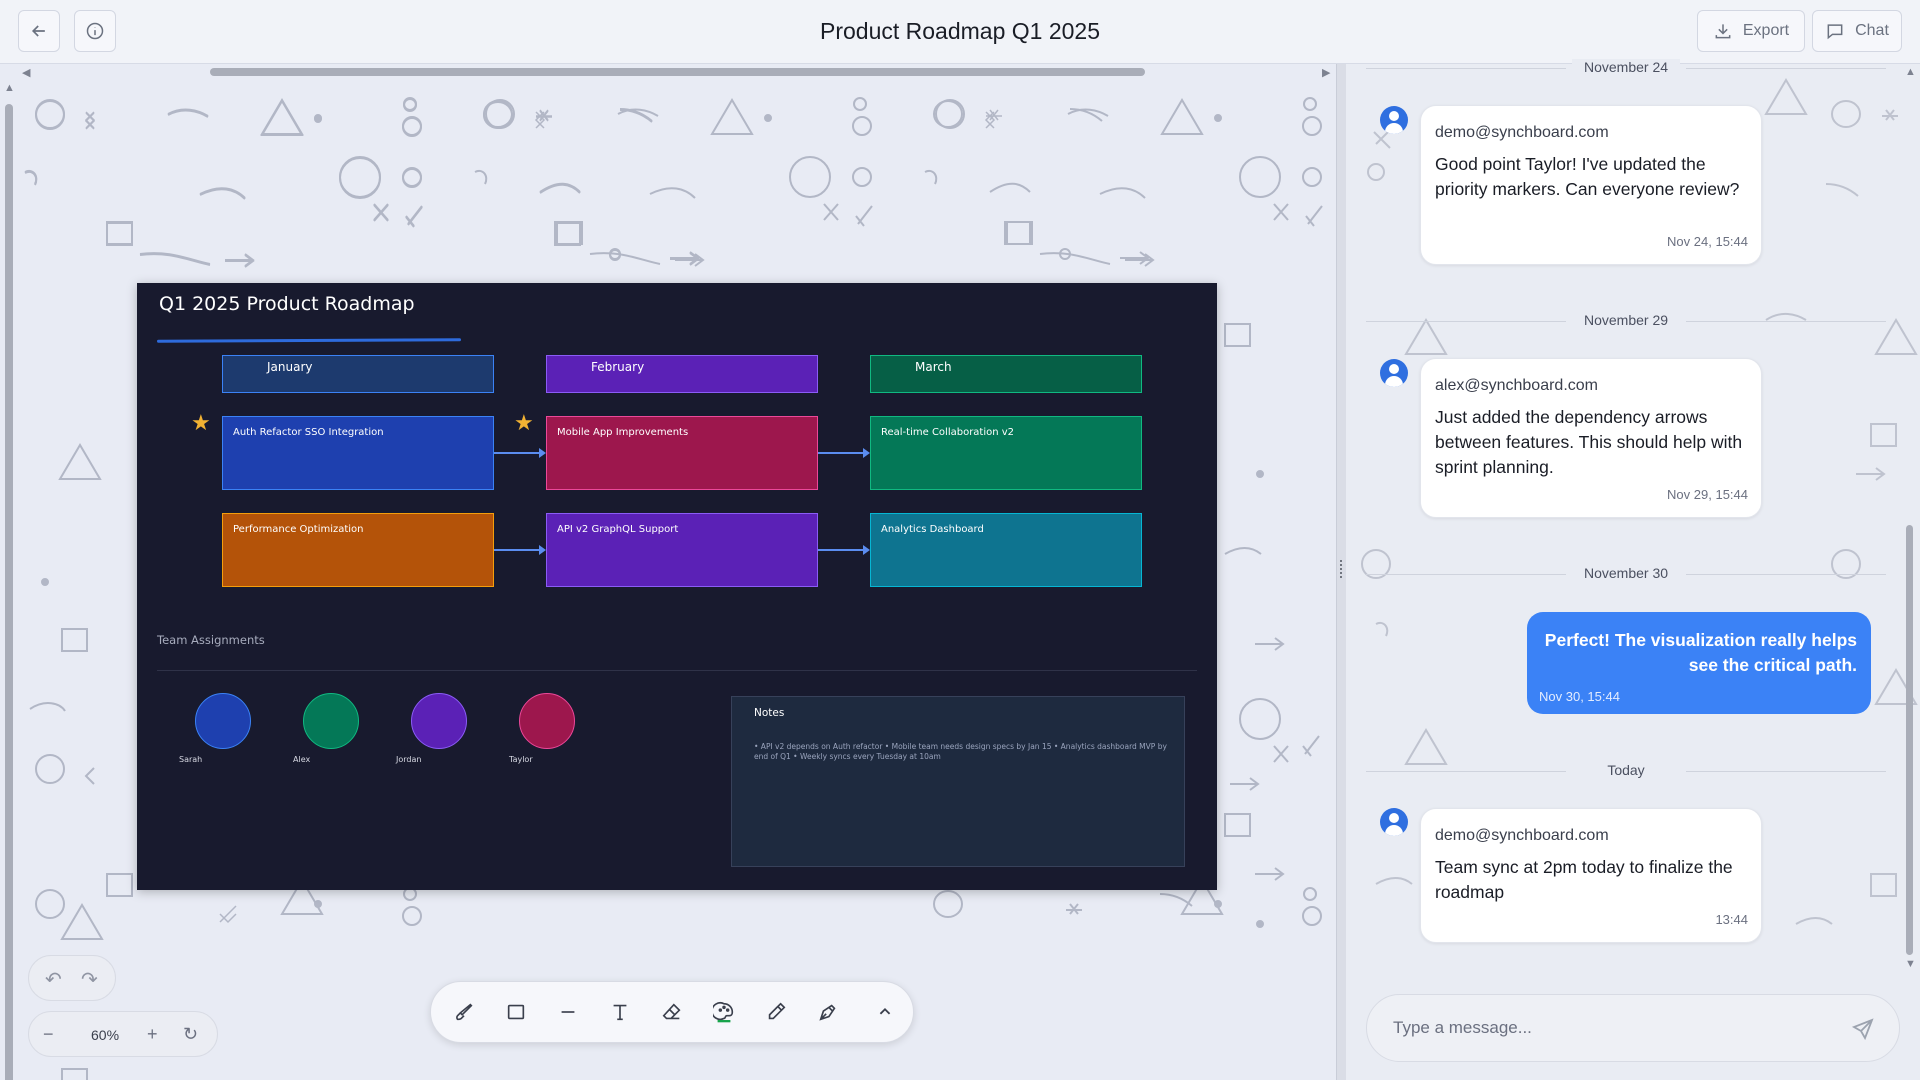 Image resolution: width=1920 pixels, height=1080 pixels. Describe the element at coordinates (464, 1012) in the screenshot. I see `brush-tool-icon` at that location.